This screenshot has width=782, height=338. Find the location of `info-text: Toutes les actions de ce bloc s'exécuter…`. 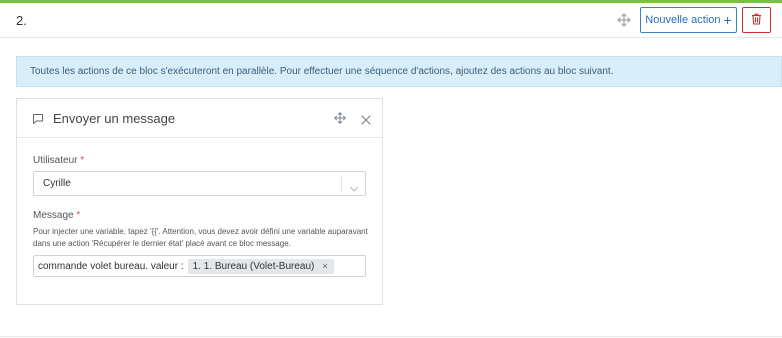

info-text: Toutes les actions de ce bloc s'exécuter… is located at coordinates (322, 71).